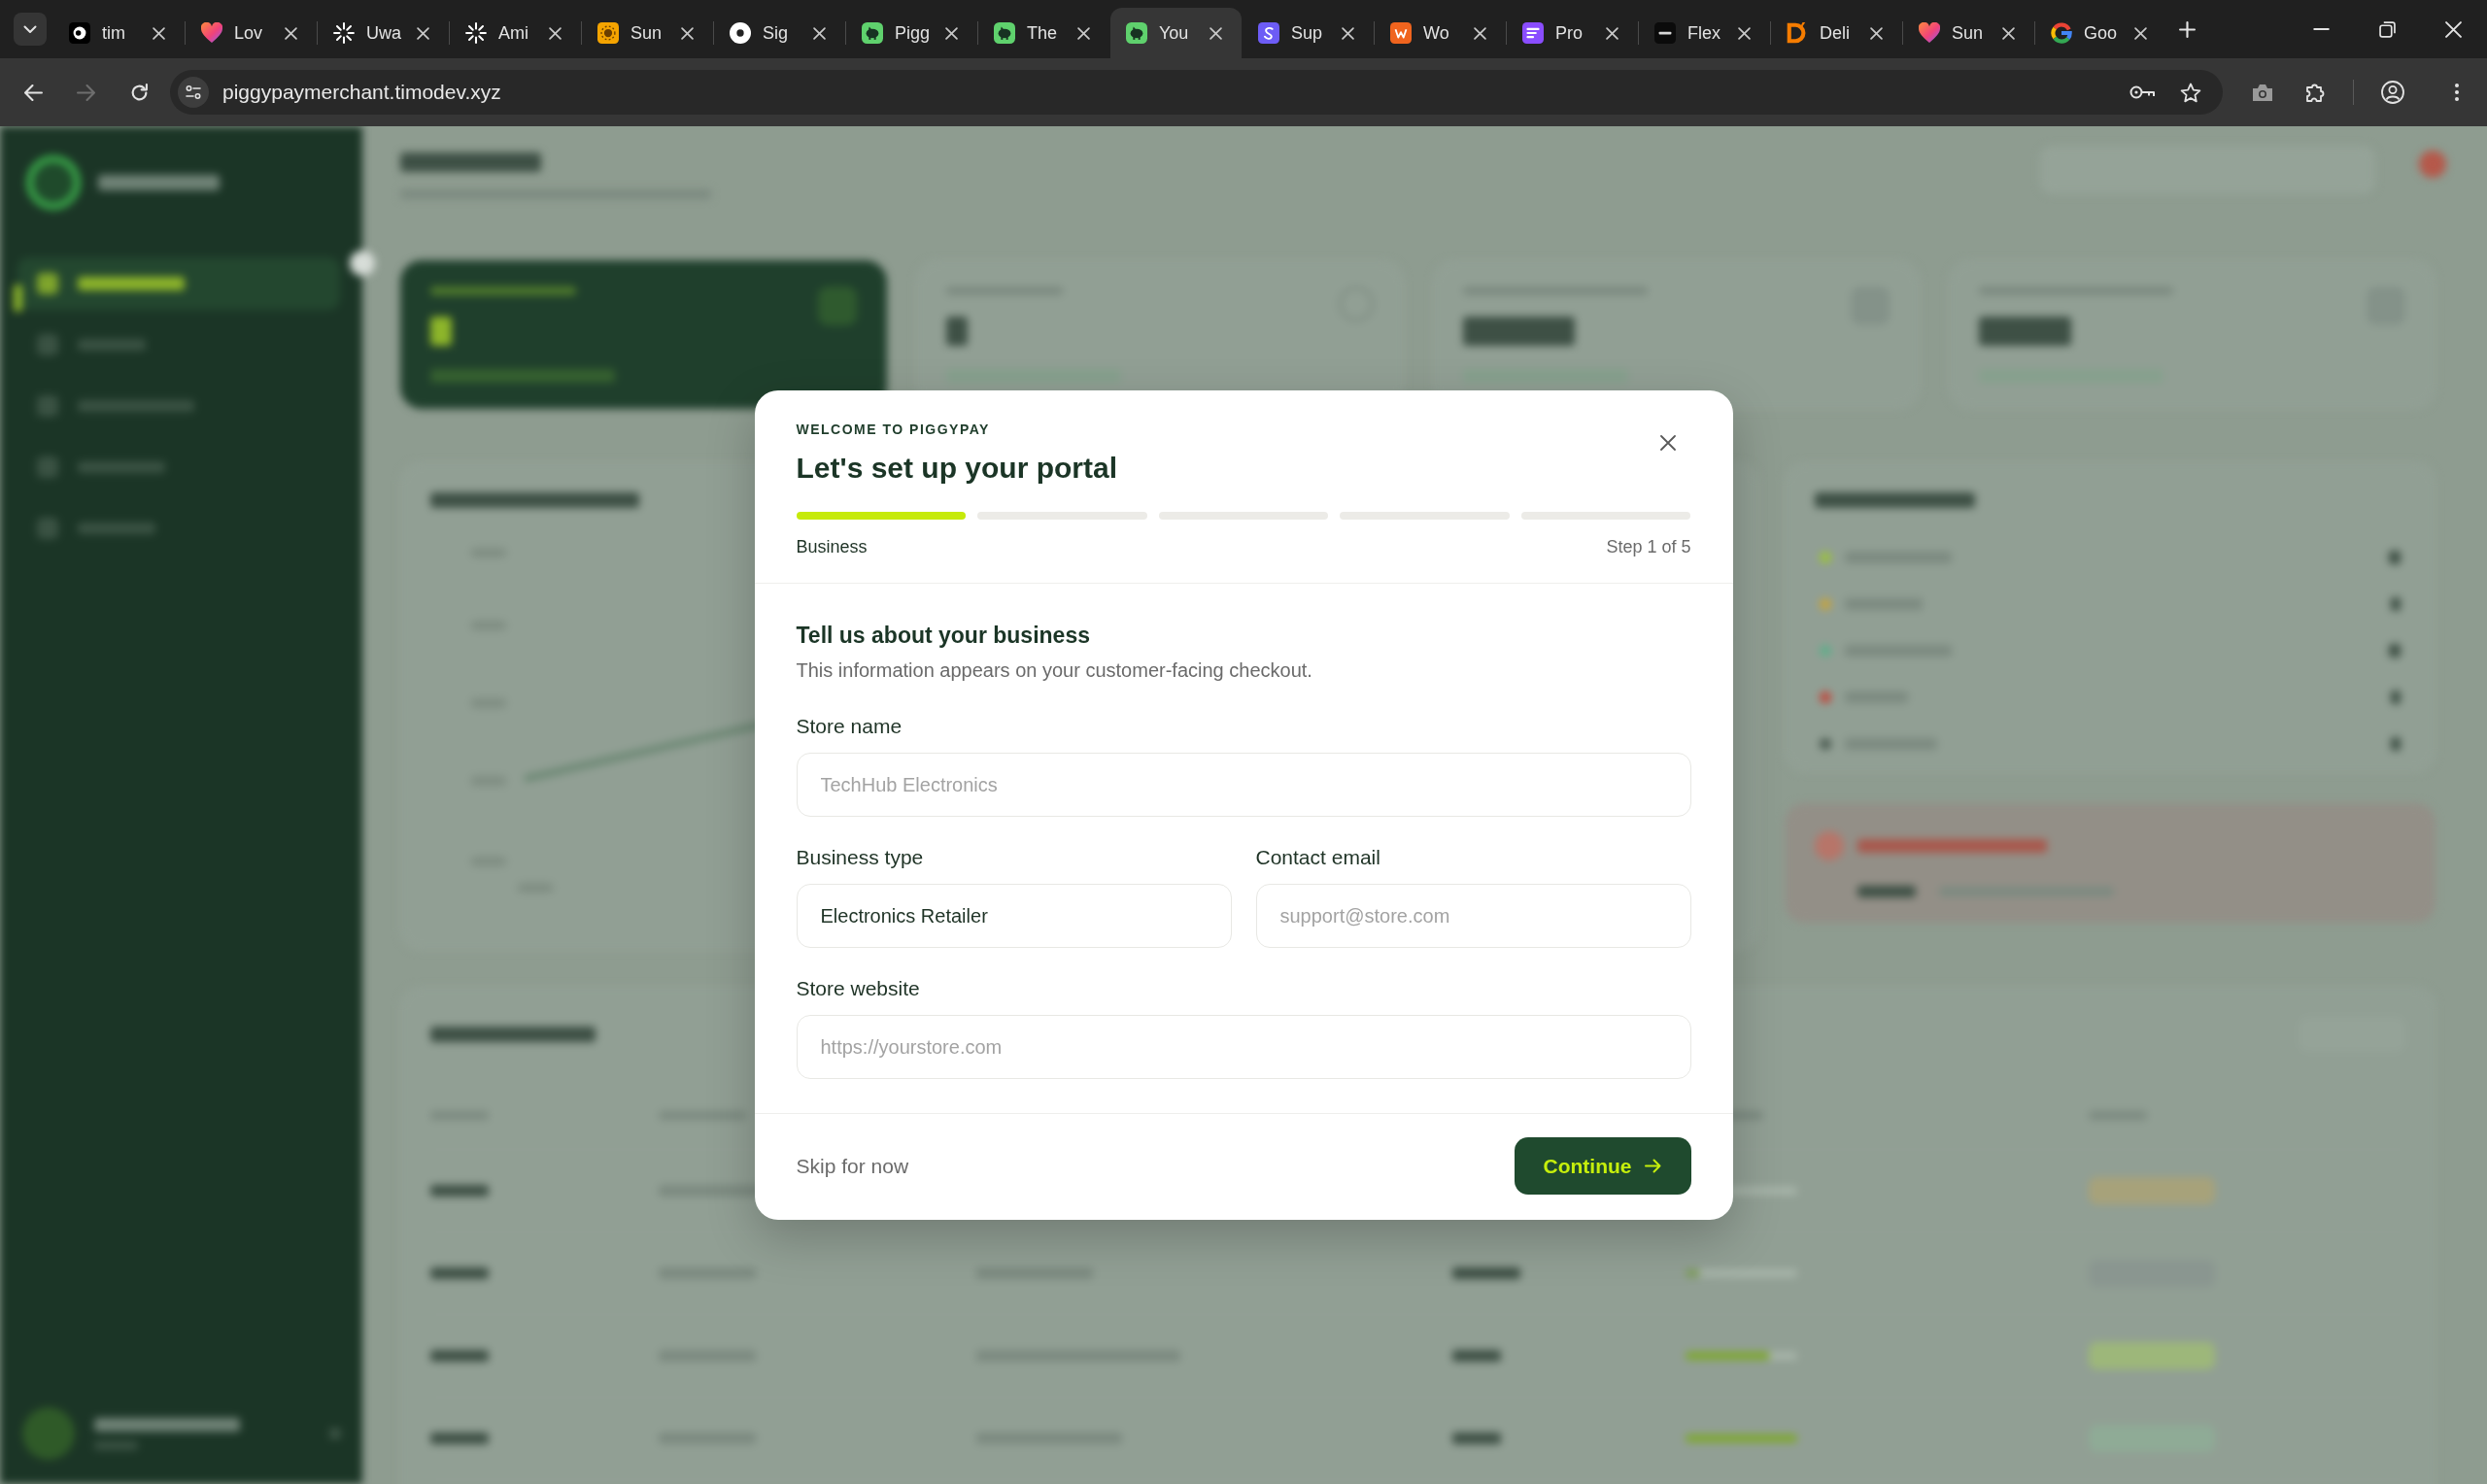 The height and width of the screenshot is (1484, 2487). What do you see at coordinates (1243, 1047) in the screenshot?
I see `input-field: https://yourstore.com` at bounding box center [1243, 1047].